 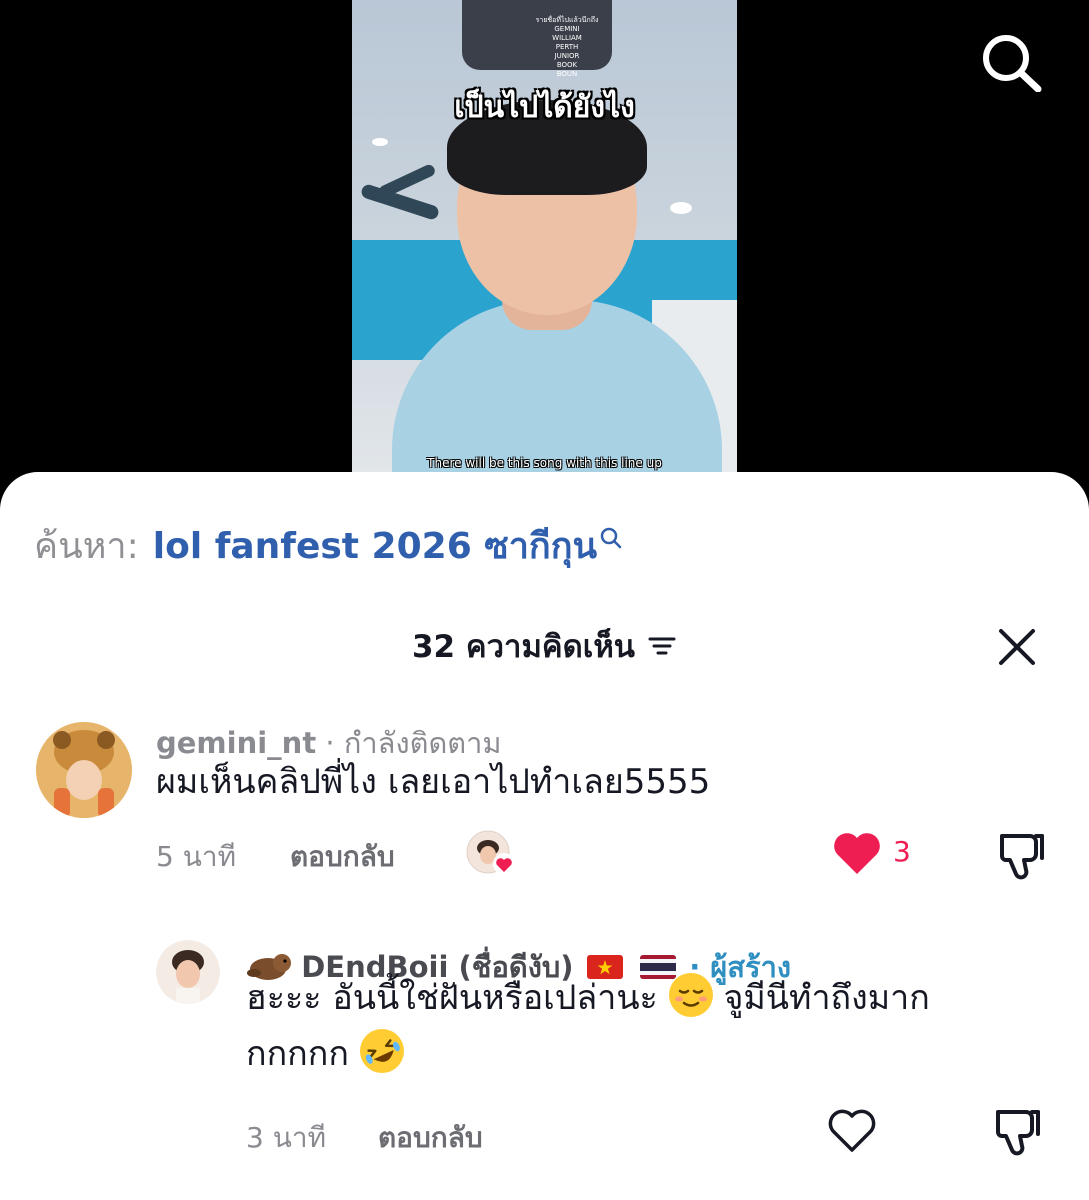 What do you see at coordinates (381, 1051) in the screenshot?
I see `rolling-laughing-emoji-icon` at bounding box center [381, 1051].